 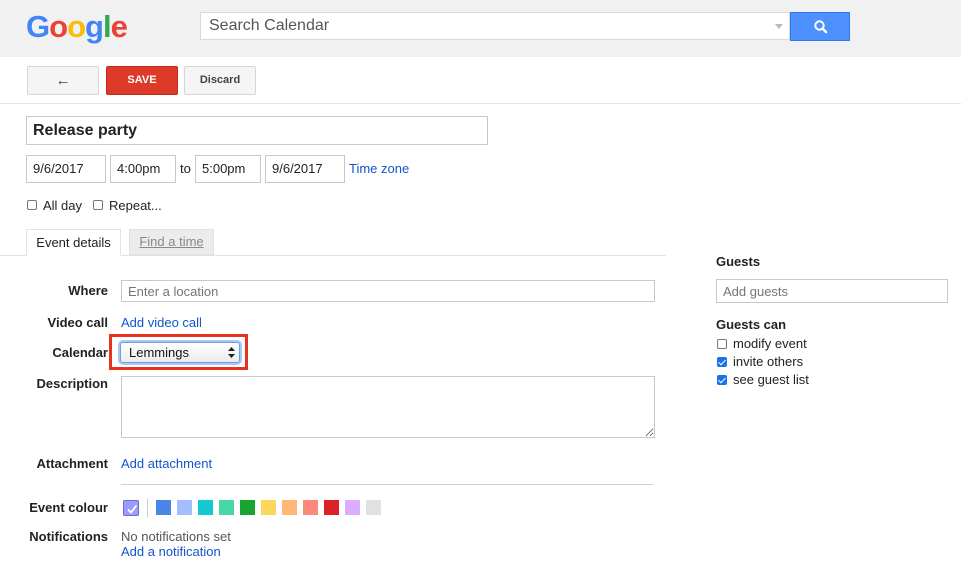 What do you see at coordinates (88, 290) in the screenshot?
I see `where-label: Where` at bounding box center [88, 290].